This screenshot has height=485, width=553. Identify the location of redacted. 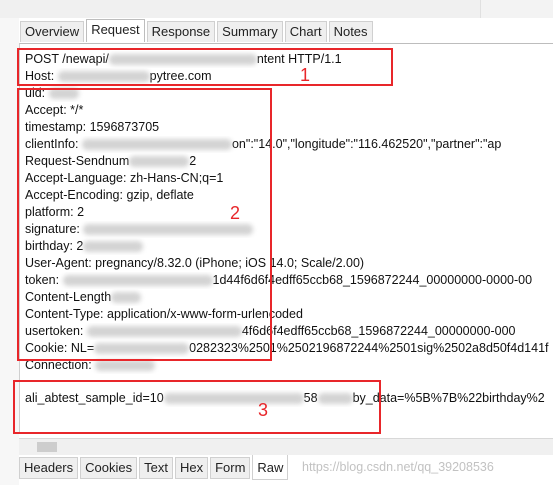
(125, 366).